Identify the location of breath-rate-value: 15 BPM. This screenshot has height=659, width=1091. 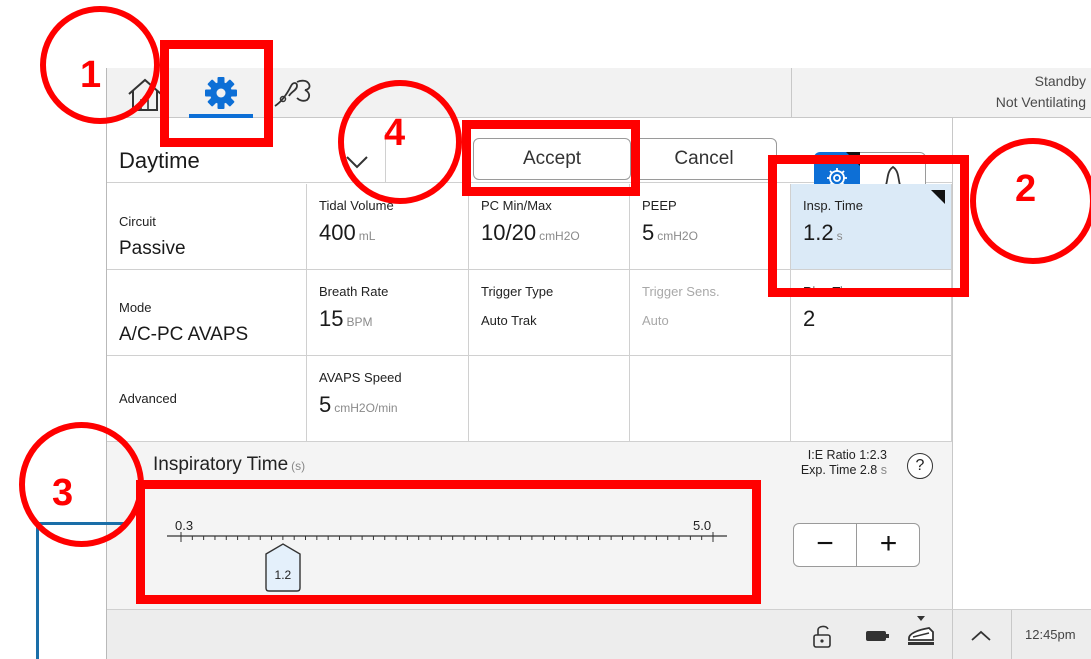
(346, 319).